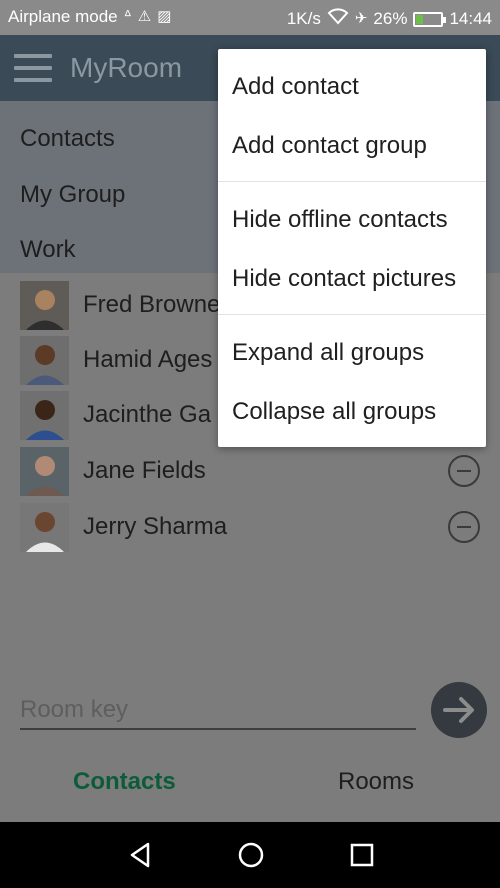 The height and width of the screenshot is (888, 500). I want to click on menu-item-hide-offline-contacts: Hide offline contacts, so click(340, 220).